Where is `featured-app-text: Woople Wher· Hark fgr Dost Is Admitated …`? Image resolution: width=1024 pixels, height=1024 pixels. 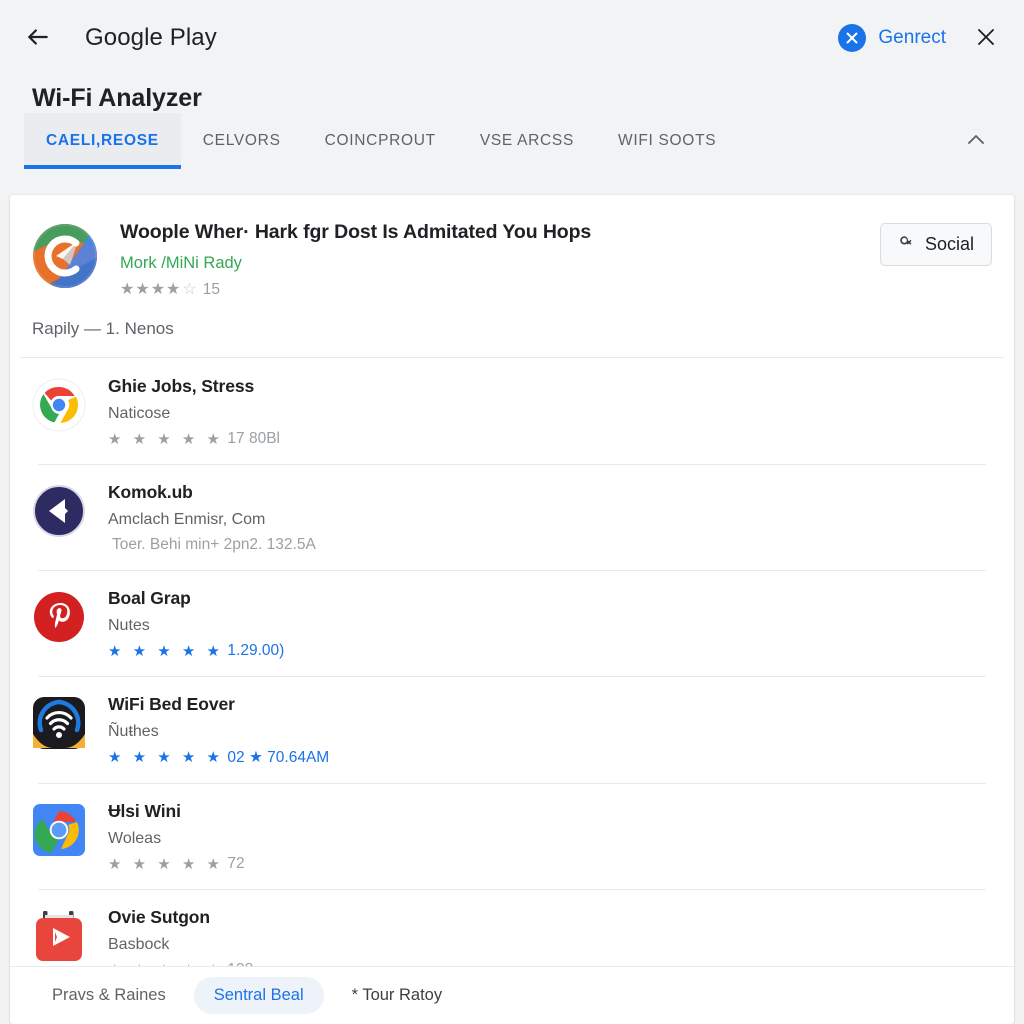
featured-app-text: Woople Wher· Hark fgr Dost Is Admitated … is located at coordinates (500, 260).